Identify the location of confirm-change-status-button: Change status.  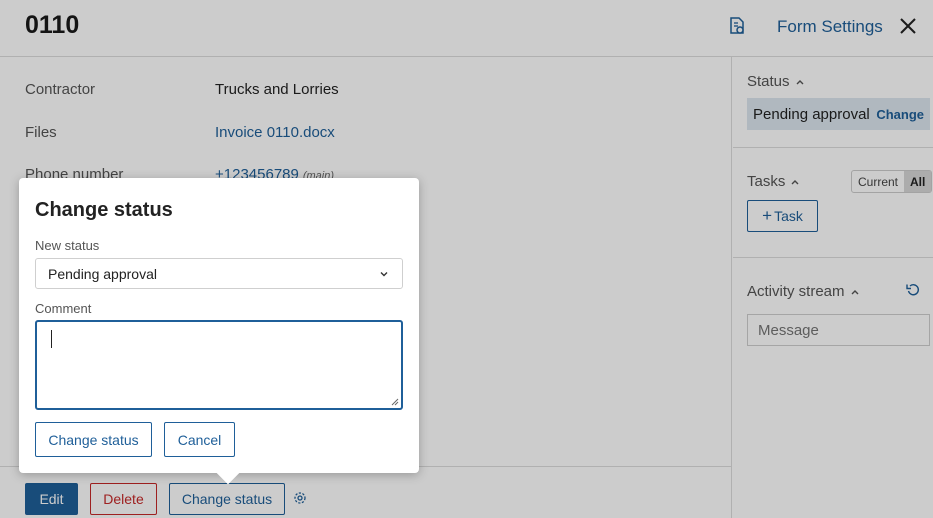
(93, 439).